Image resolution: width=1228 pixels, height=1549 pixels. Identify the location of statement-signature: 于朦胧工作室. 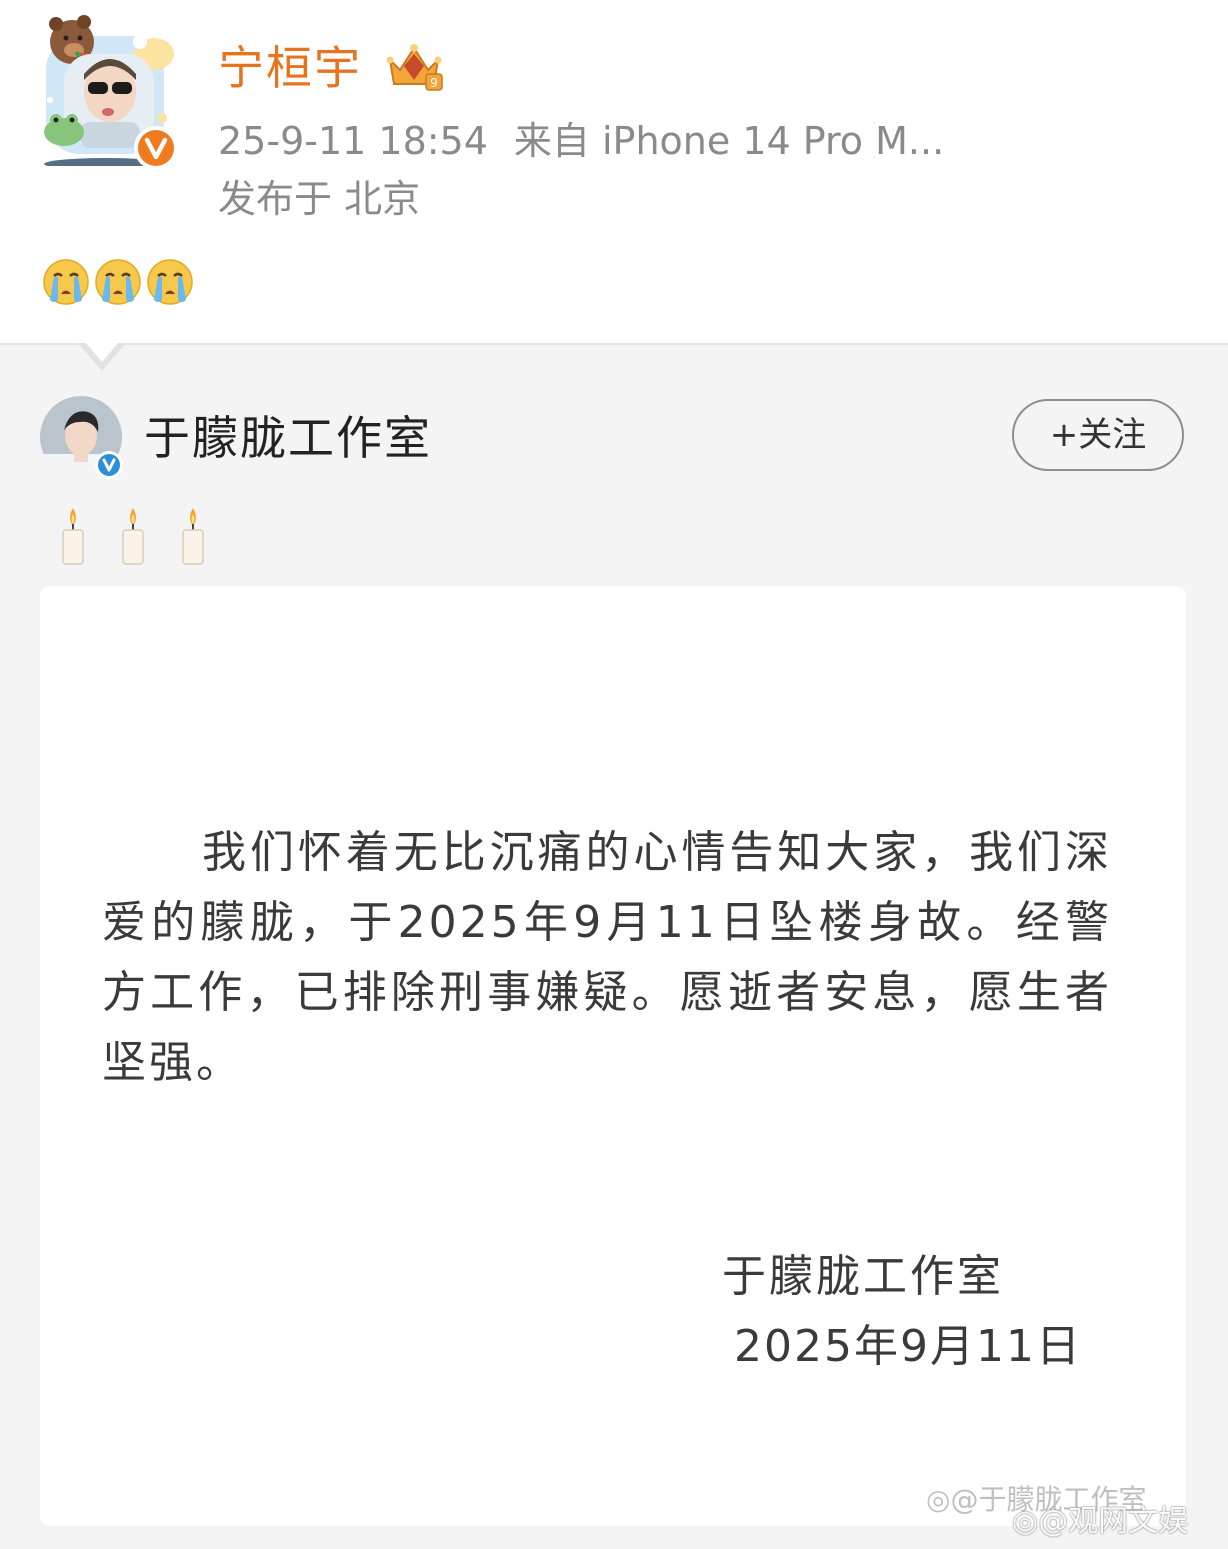
(863, 1276).